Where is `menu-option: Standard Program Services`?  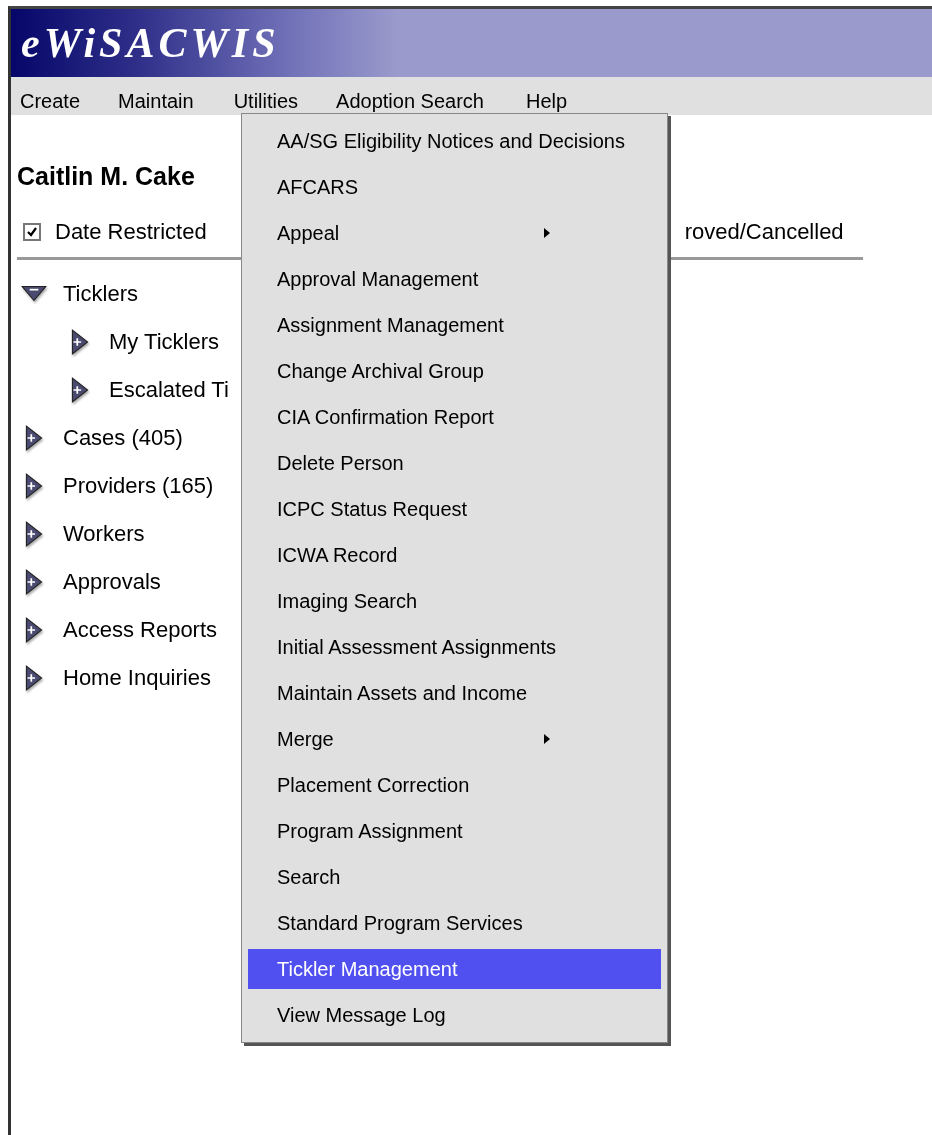 menu-option: Standard Program Services is located at coordinates (454, 923).